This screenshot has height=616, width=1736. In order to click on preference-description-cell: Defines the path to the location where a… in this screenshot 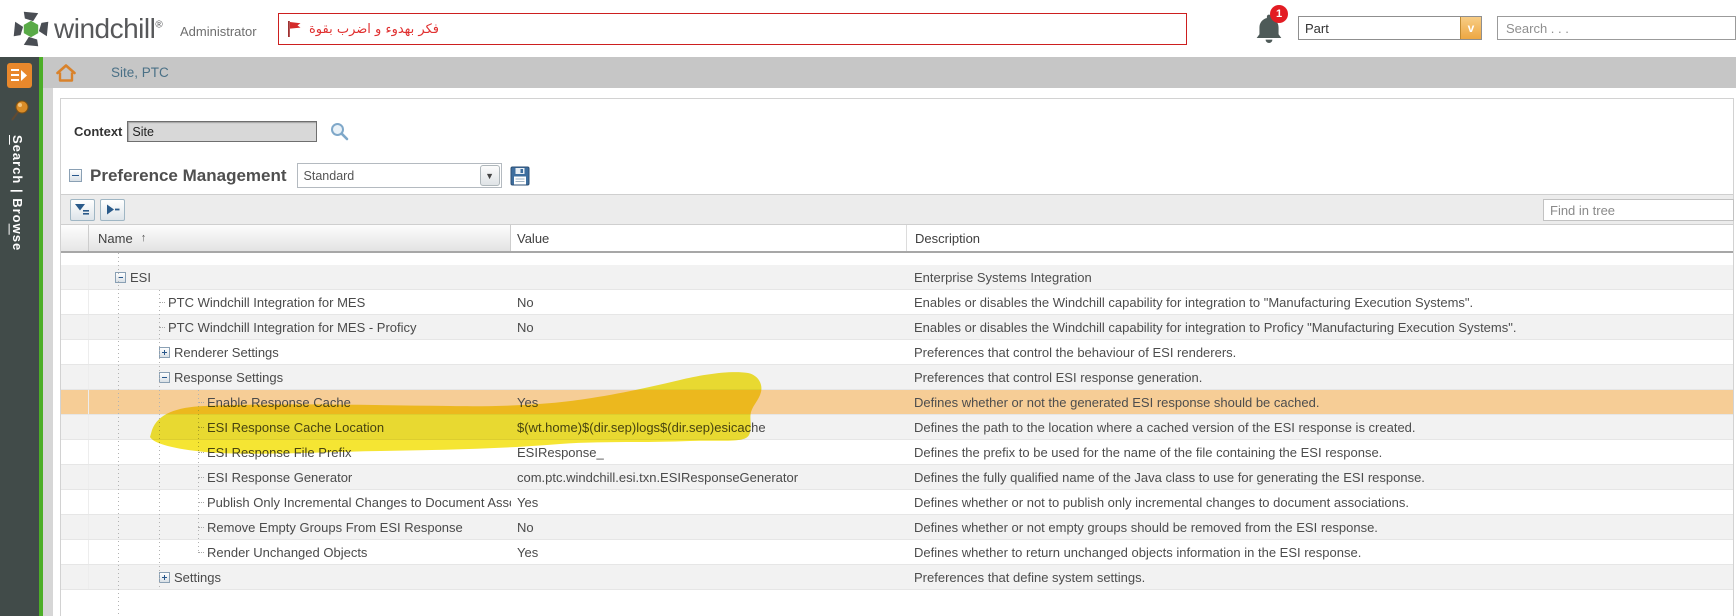, I will do `click(1165, 427)`.